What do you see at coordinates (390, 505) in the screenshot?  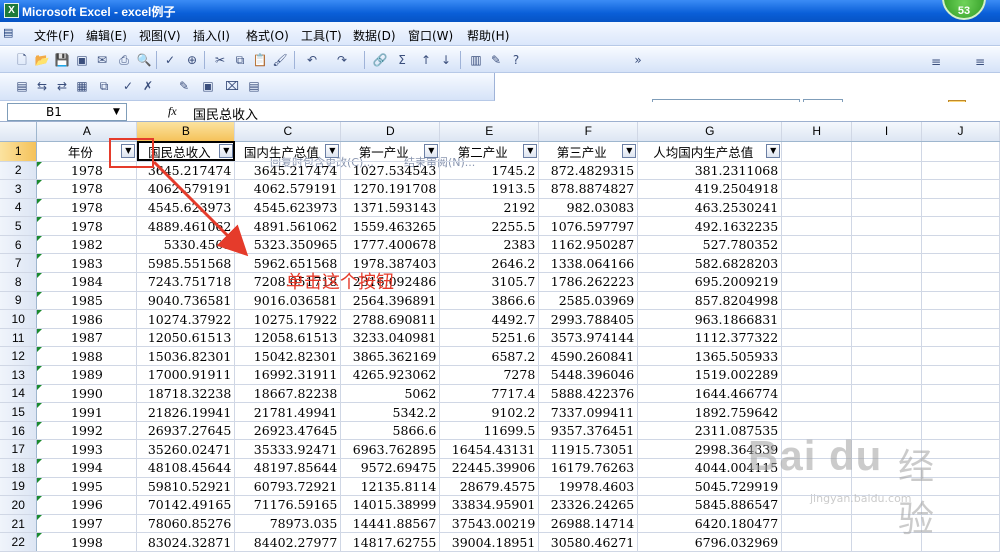 I see `data-cell: 14015.38999` at bounding box center [390, 505].